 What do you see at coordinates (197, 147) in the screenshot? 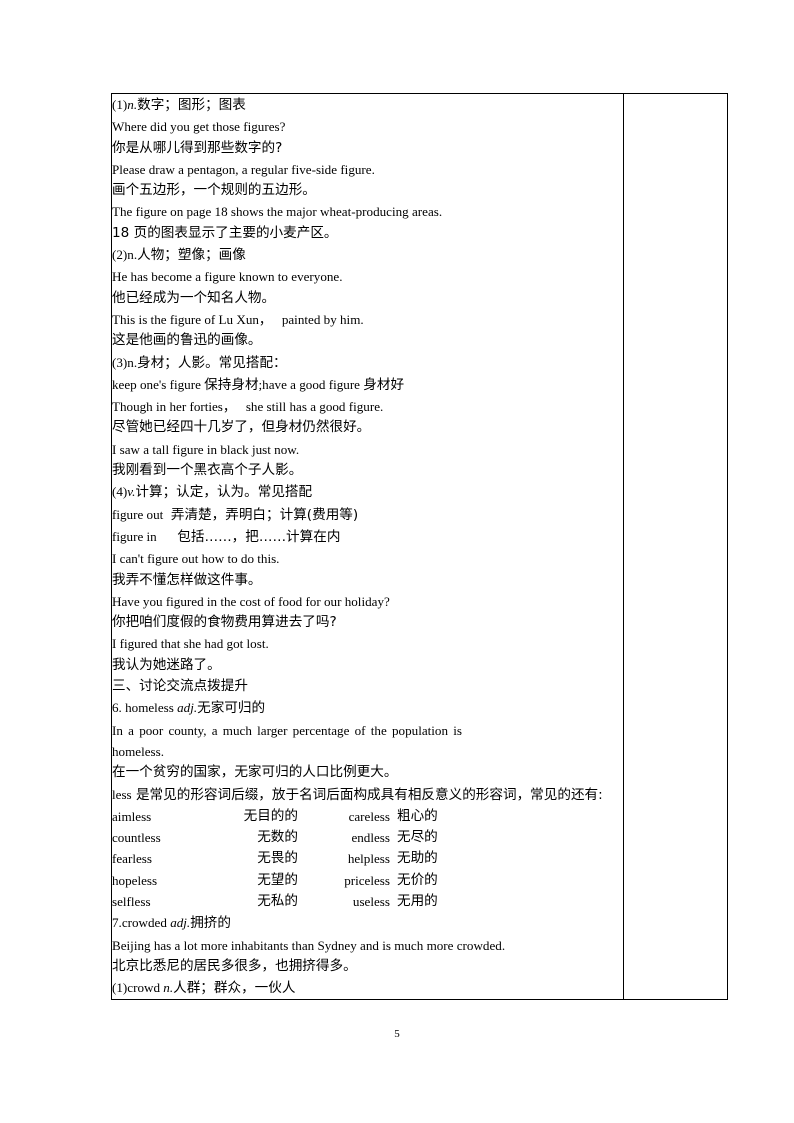
I see `sense1-example1-cn: 你是从哪儿得到那些数字的?` at bounding box center [197, 147].